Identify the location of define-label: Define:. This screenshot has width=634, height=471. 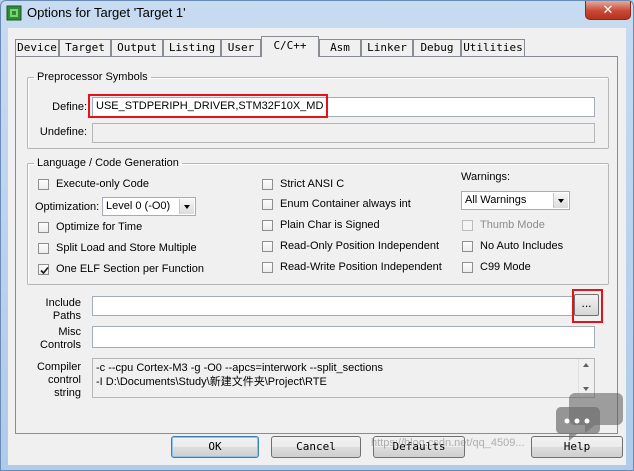
(69, 107).